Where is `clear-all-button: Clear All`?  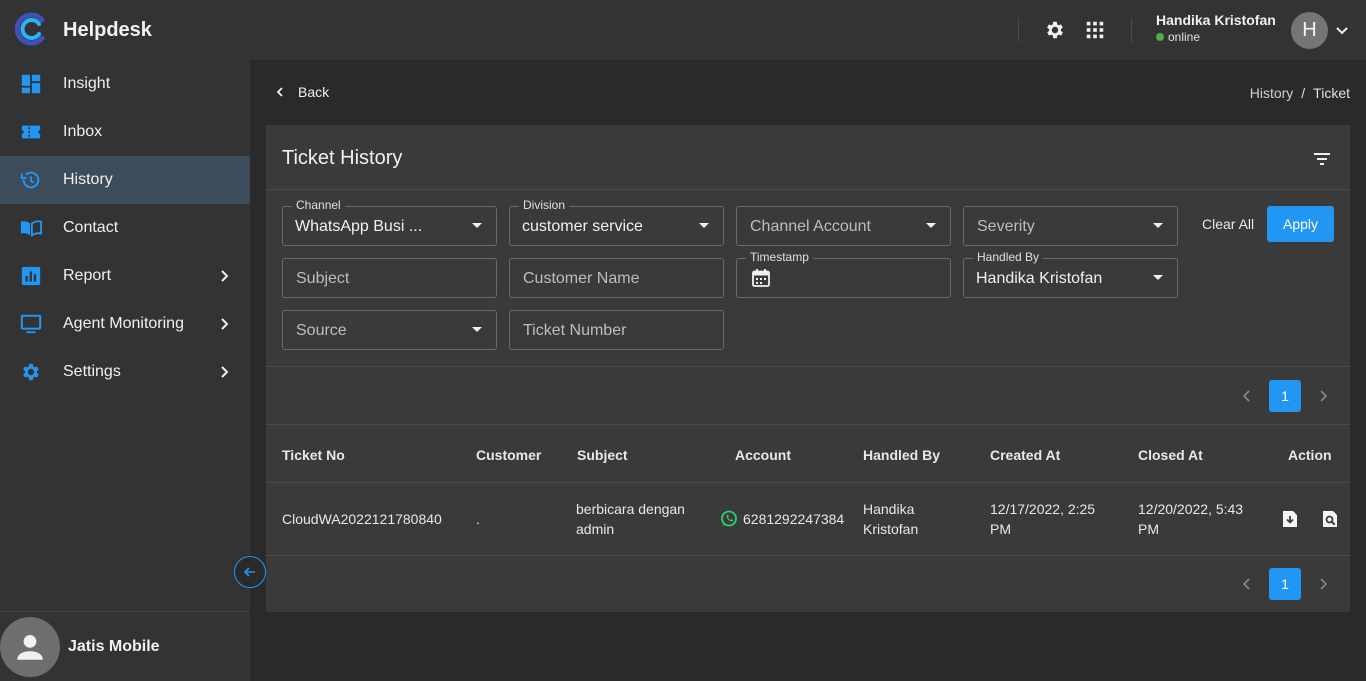 clear-all-button: Clear All is located at coordinates (1228, 224).